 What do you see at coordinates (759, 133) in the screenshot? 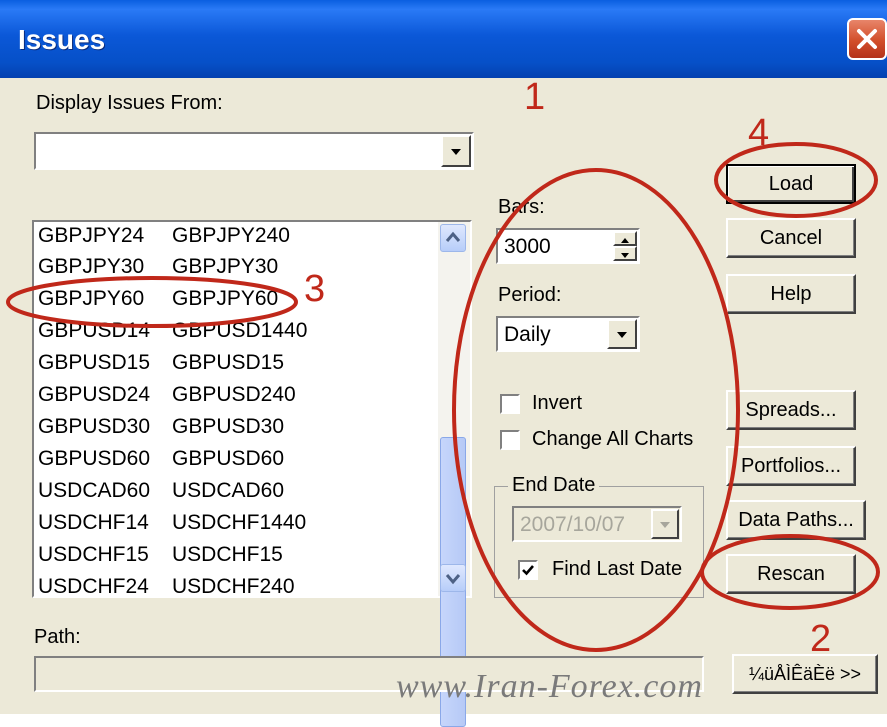
I see `annotation-number-4: 4` at bounding box center [759, 133].